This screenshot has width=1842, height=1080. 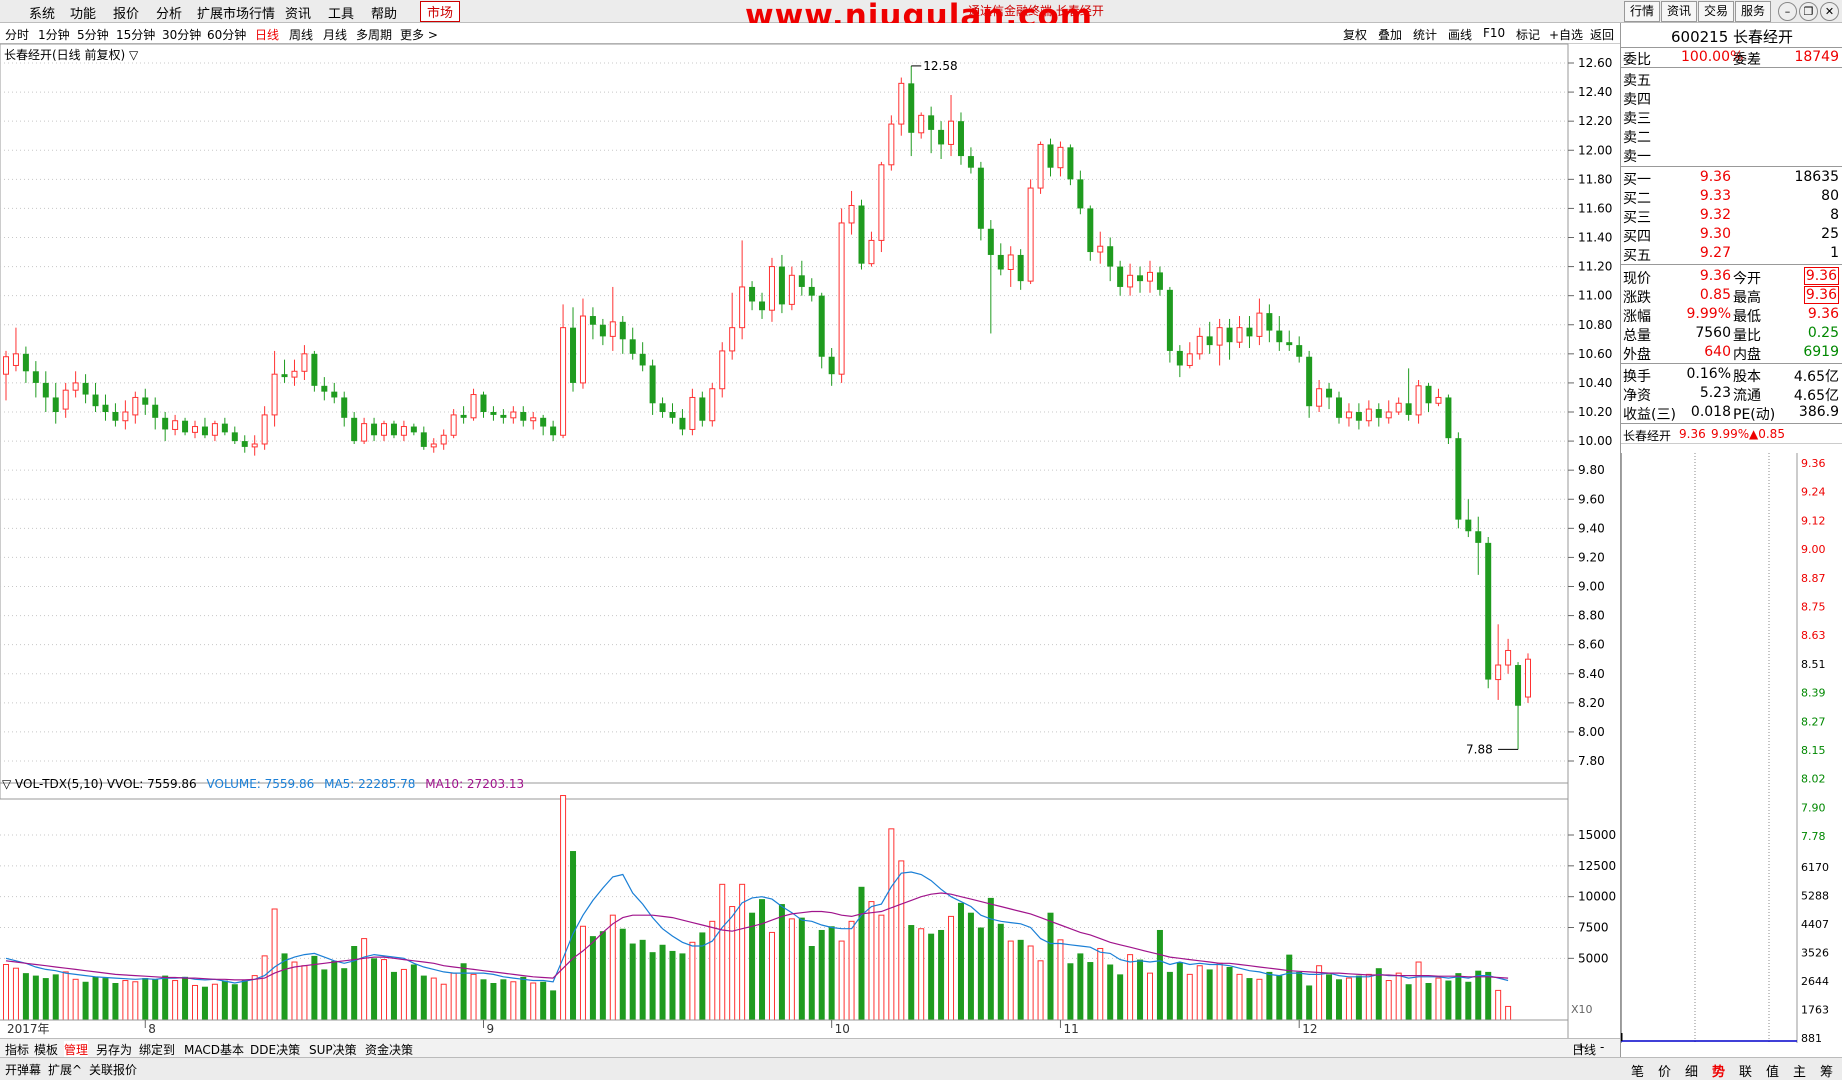 I want to click on linked-quote-button: 关联报价, so click(x=113, y=1069).